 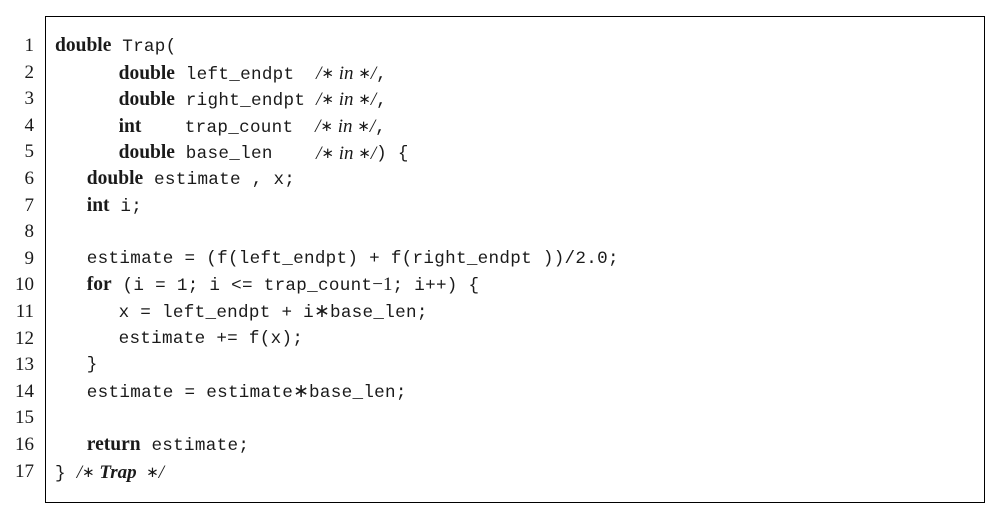 I want to click on identifier-token: base_len, so click(x=245, y=154).